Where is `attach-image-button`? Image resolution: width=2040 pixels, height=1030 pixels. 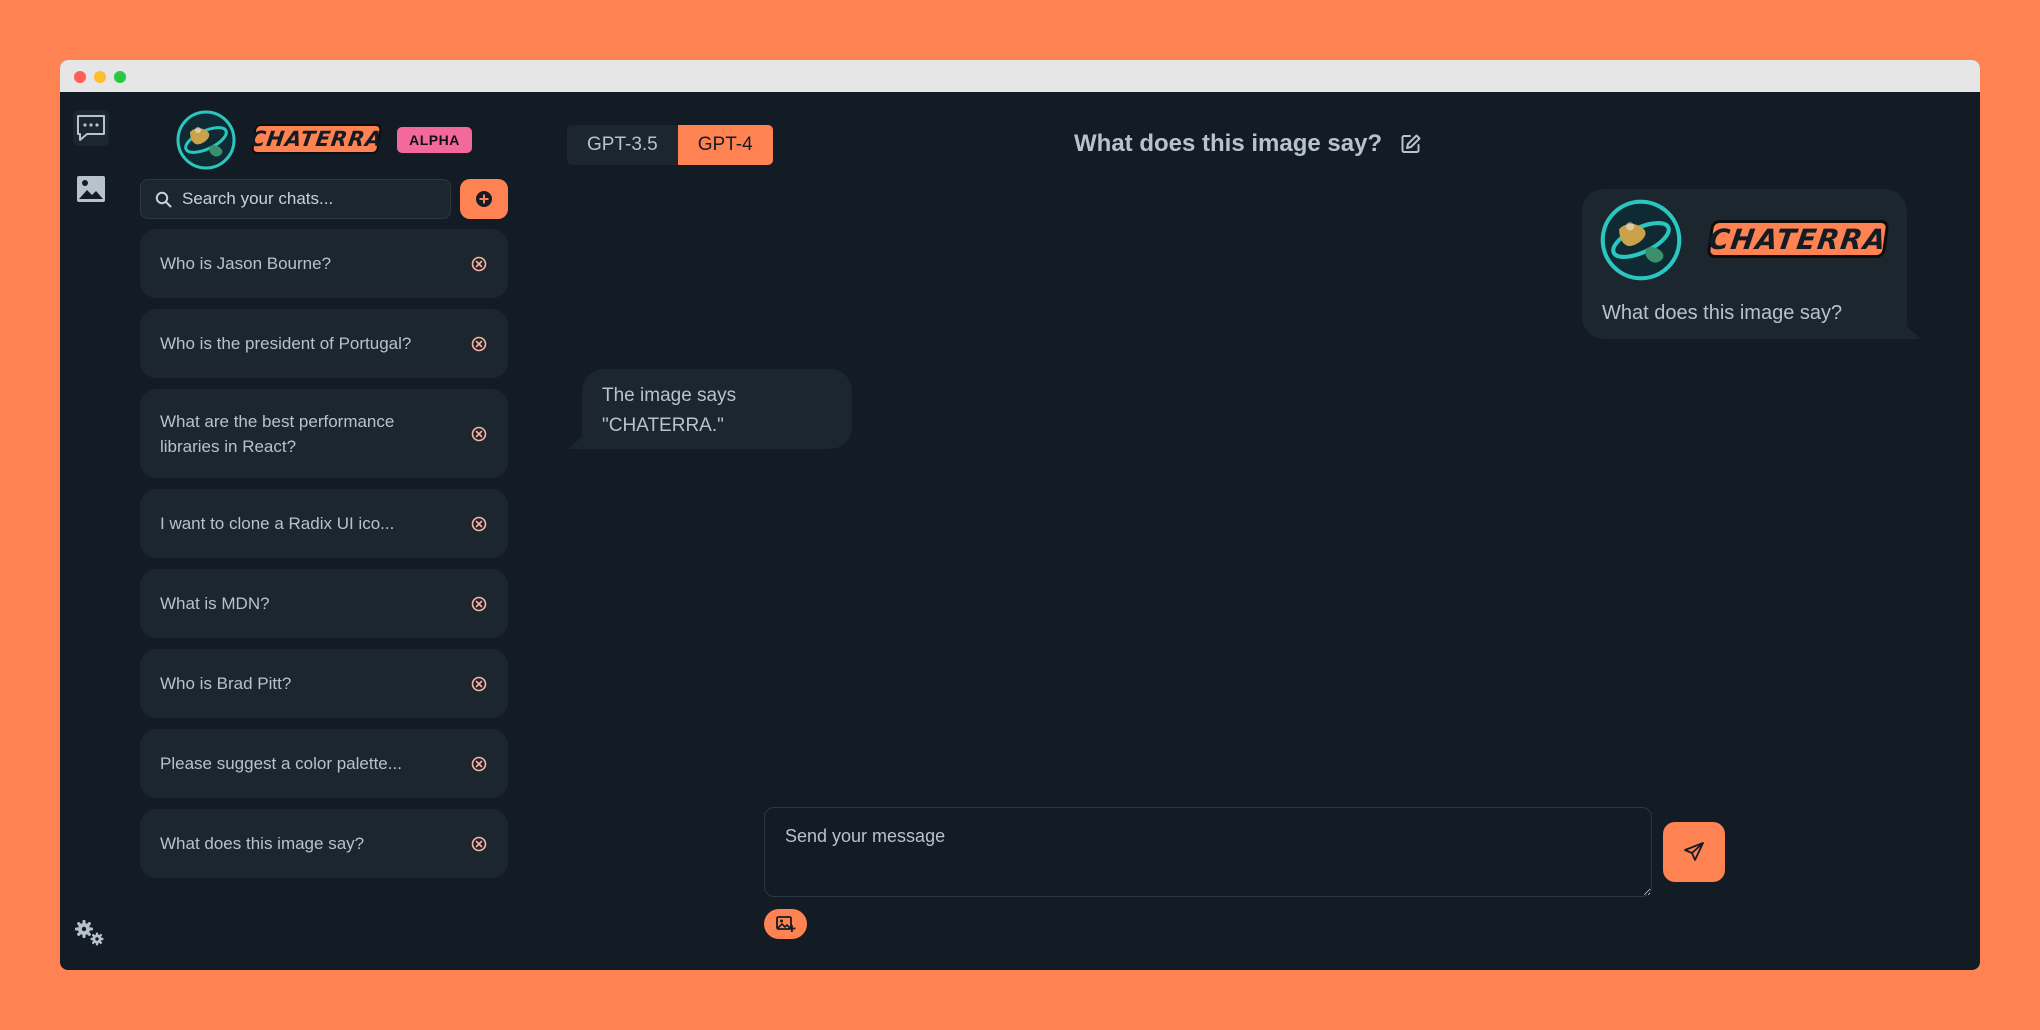 attach-image-button is located at coordinates (785, 924).